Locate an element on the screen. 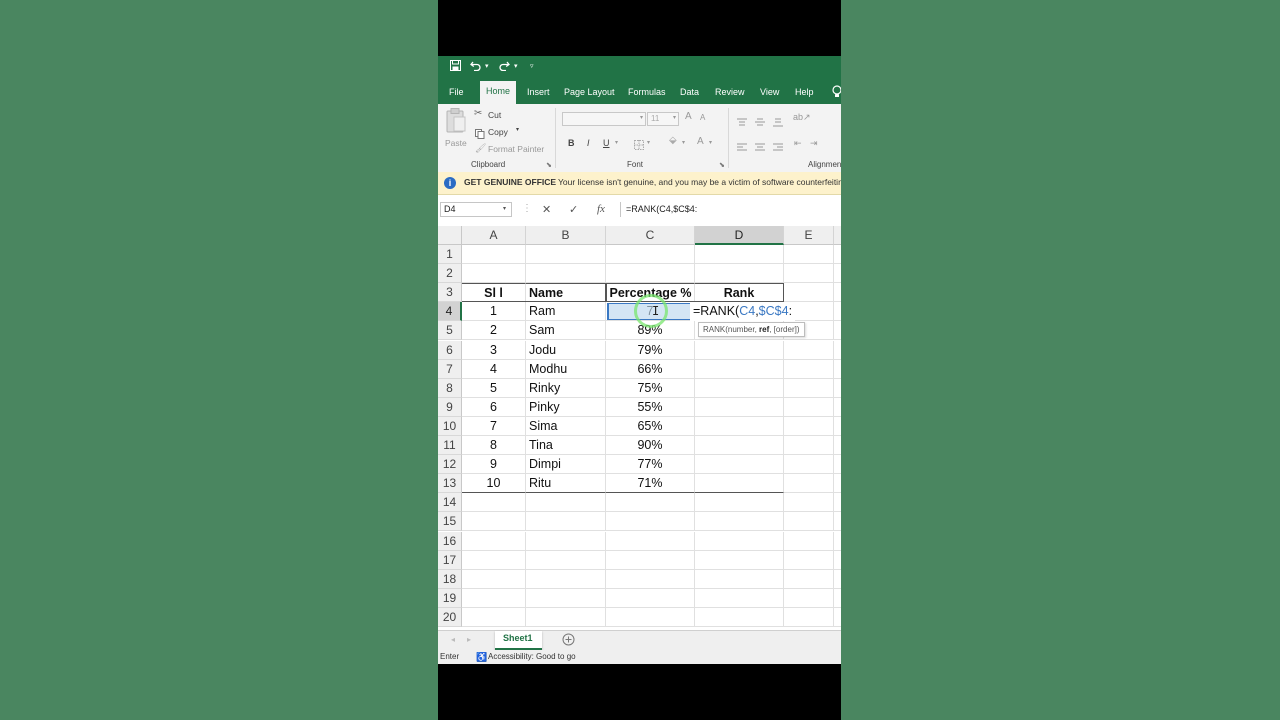  formula-bar-splitter-icon: ⋮ is located at coordinates (527, 208).